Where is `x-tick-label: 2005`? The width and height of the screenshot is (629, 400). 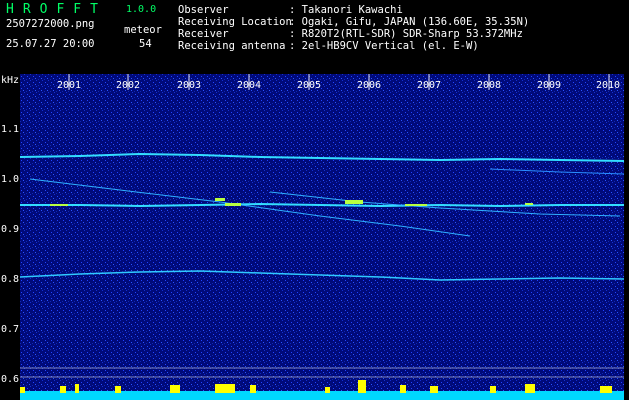 x-tick-label: 2005 is located at coordinates (309, 85).